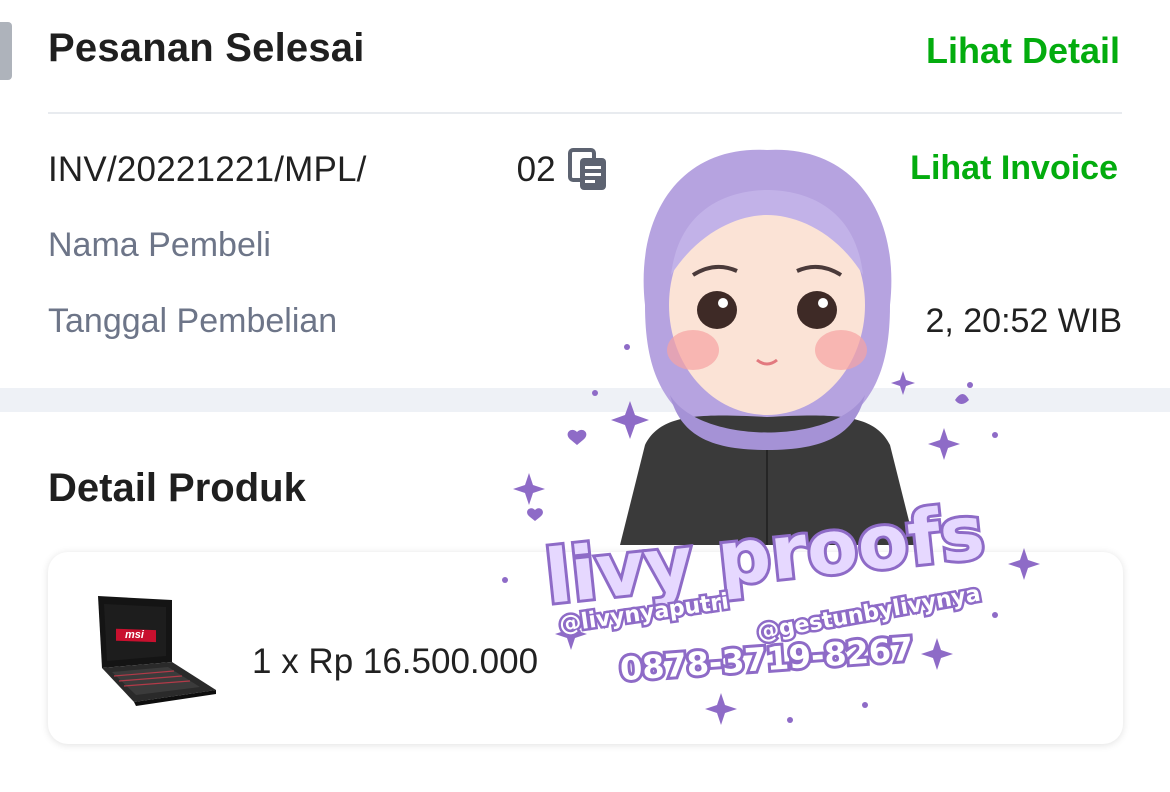 This screenshot has width=1170, height=792. I want to click on laptop-product-image: msi, so click(156, 649).